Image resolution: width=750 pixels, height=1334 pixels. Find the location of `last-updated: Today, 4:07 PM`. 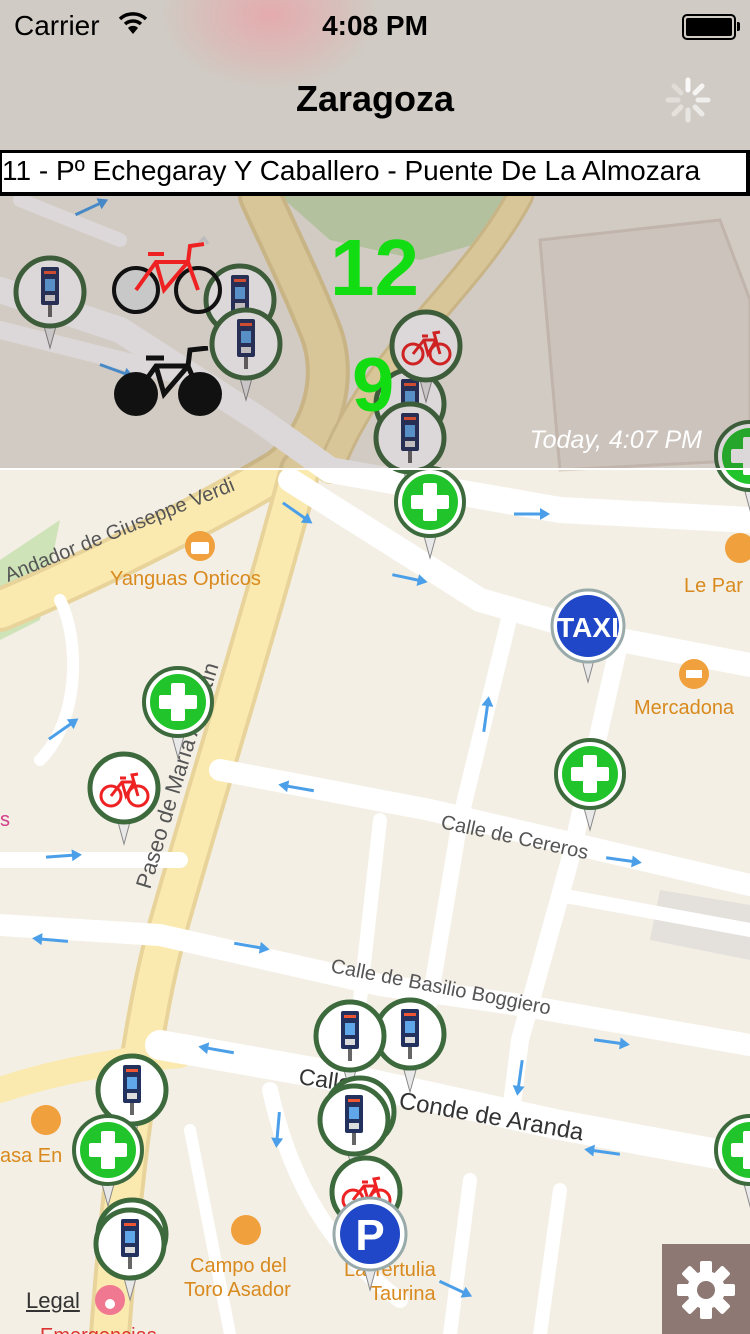

last-updated: Today, 4:07 PM is located at coordinates (615, 440).